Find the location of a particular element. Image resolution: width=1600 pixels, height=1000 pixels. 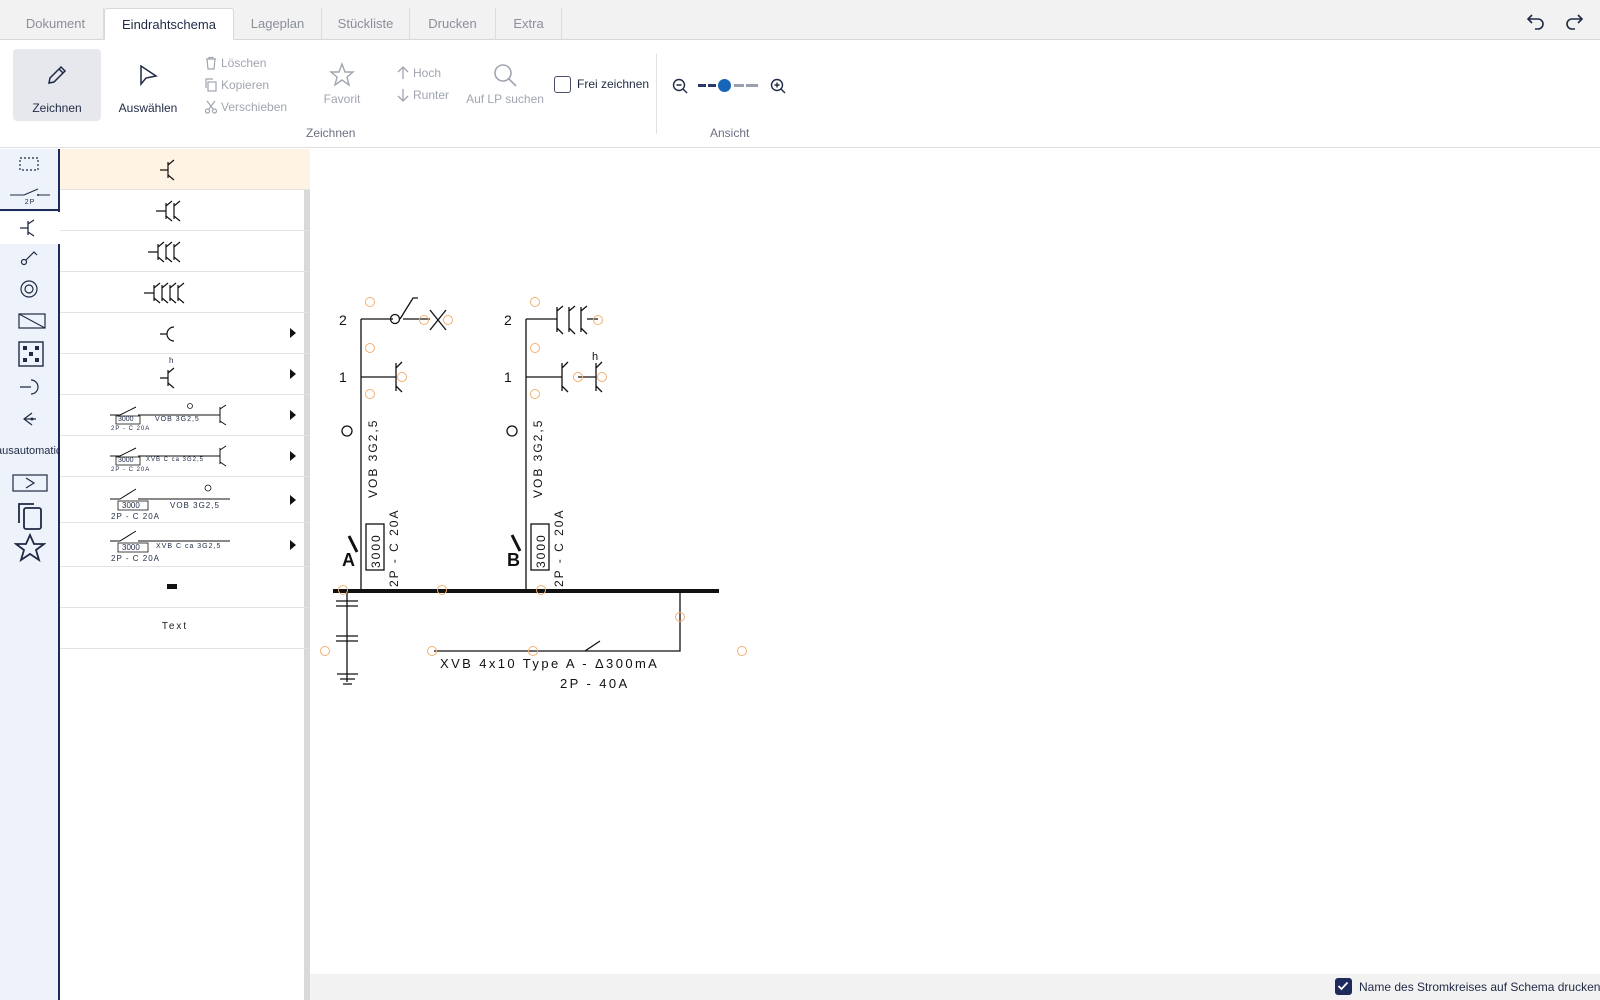

light-symbol-icon is located at coordinates (29, 289).